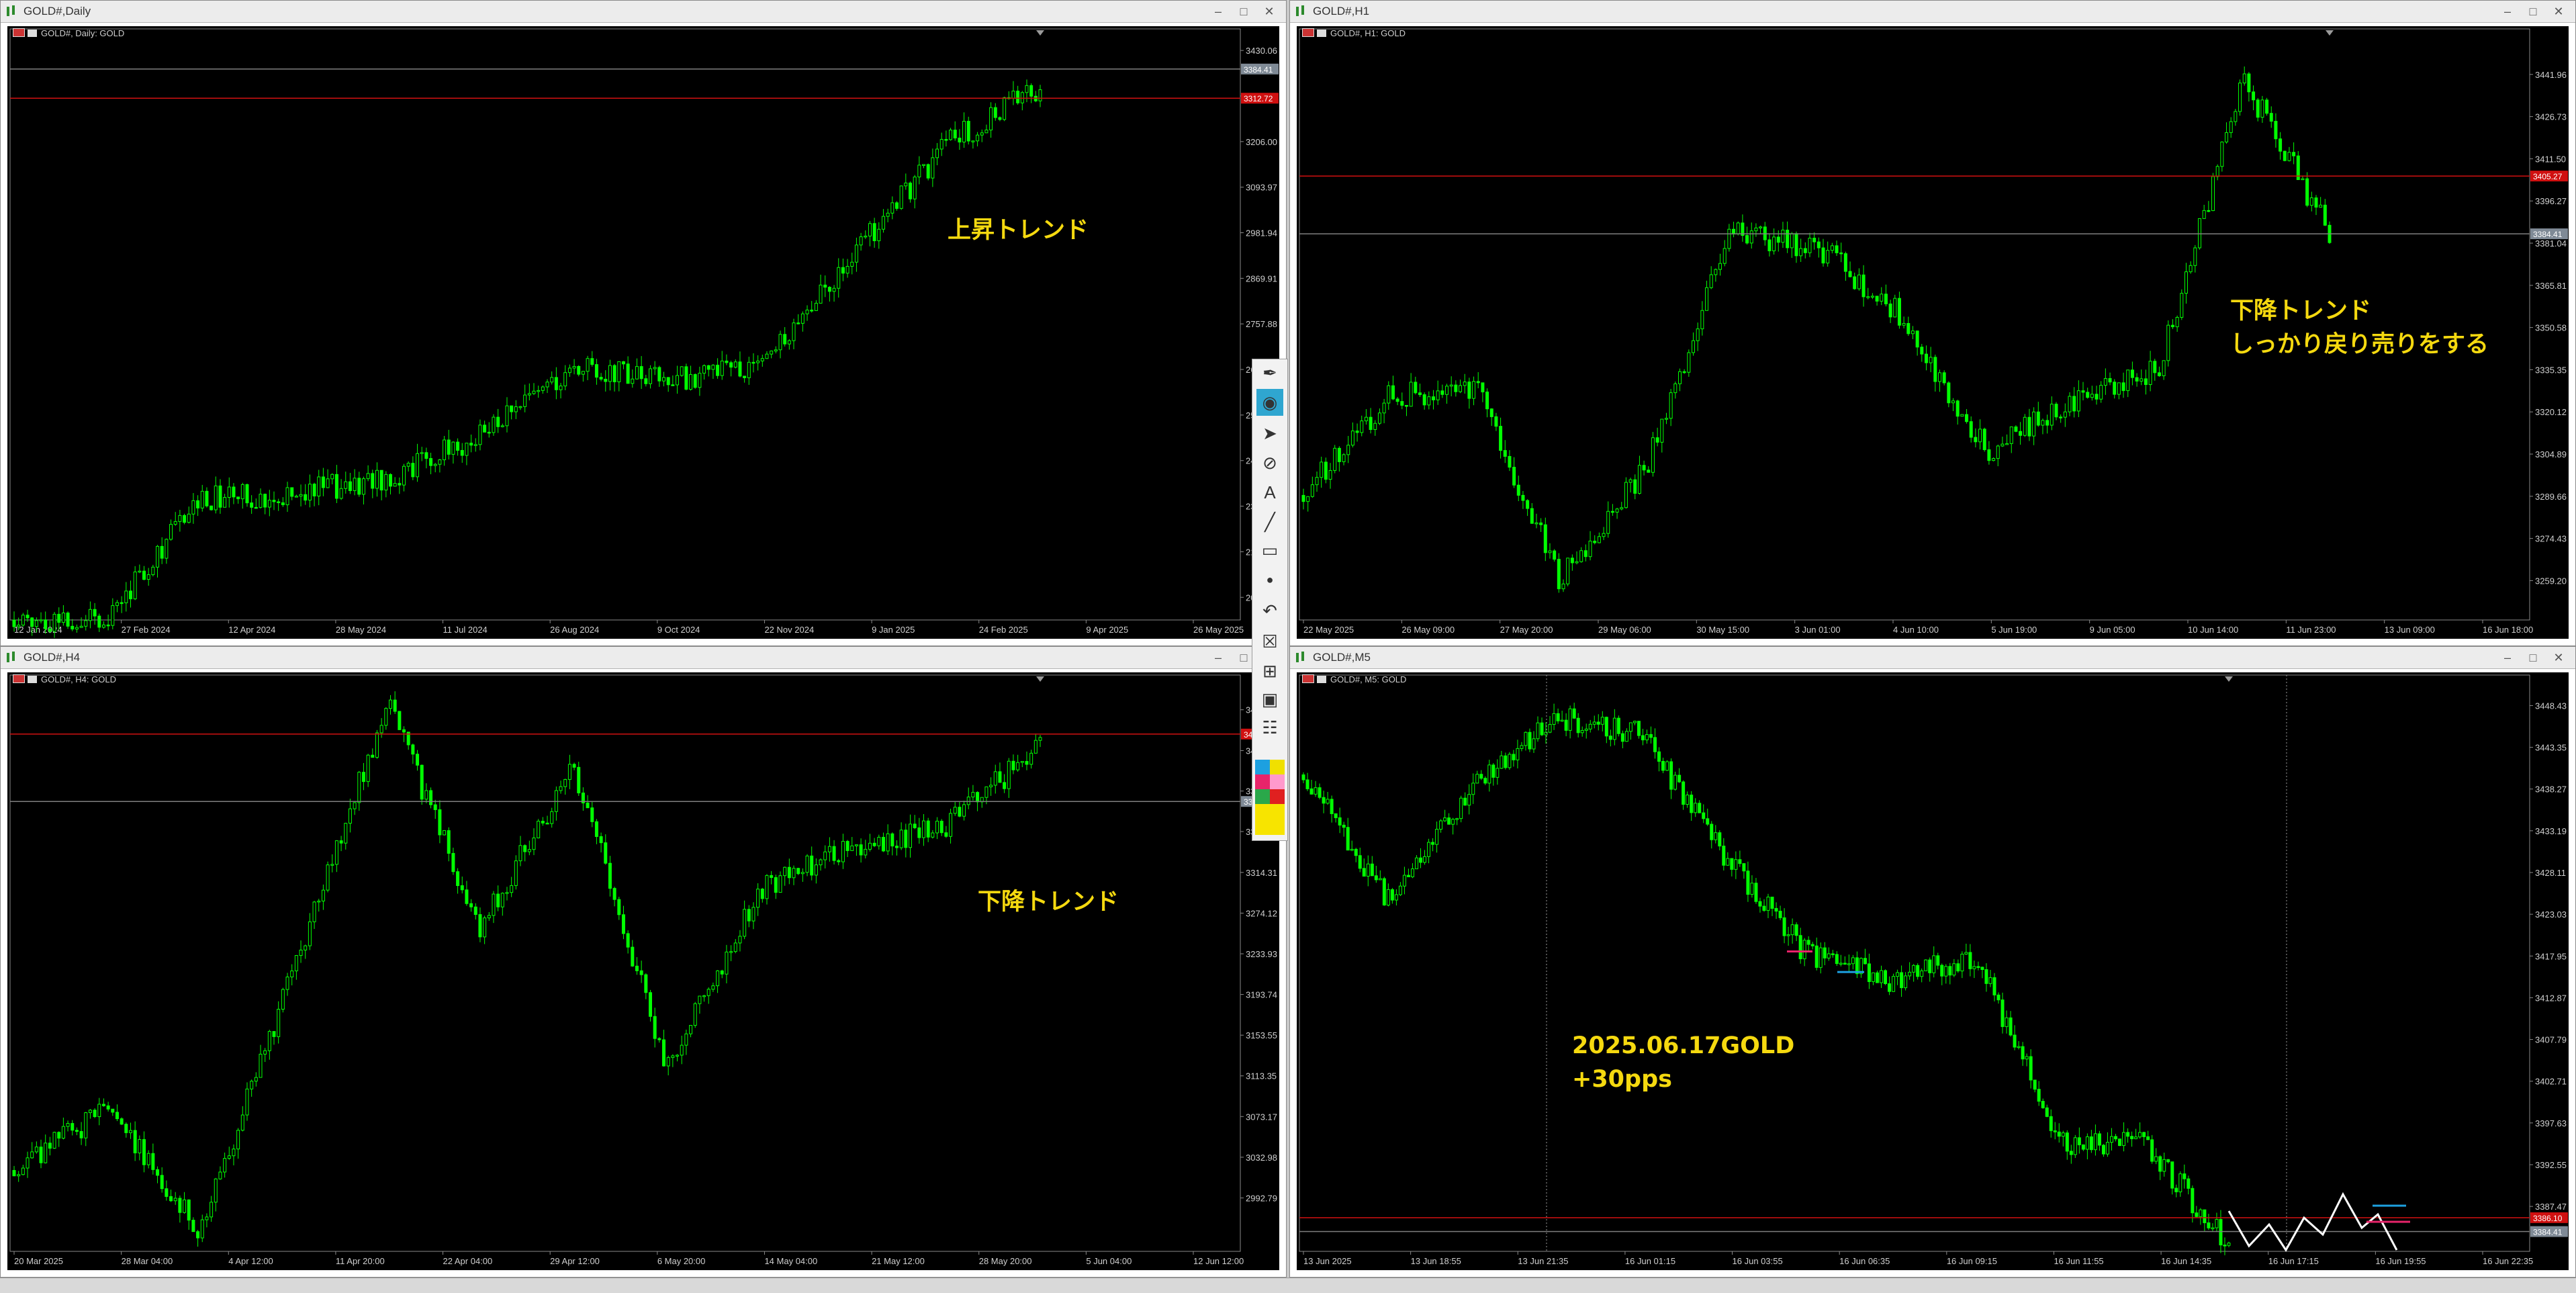 This screenshot has height=1293, width=2576. Describe the element at coordinates (2550, 159) in the screenshot. I see `price-label: 3411.50` at that location.